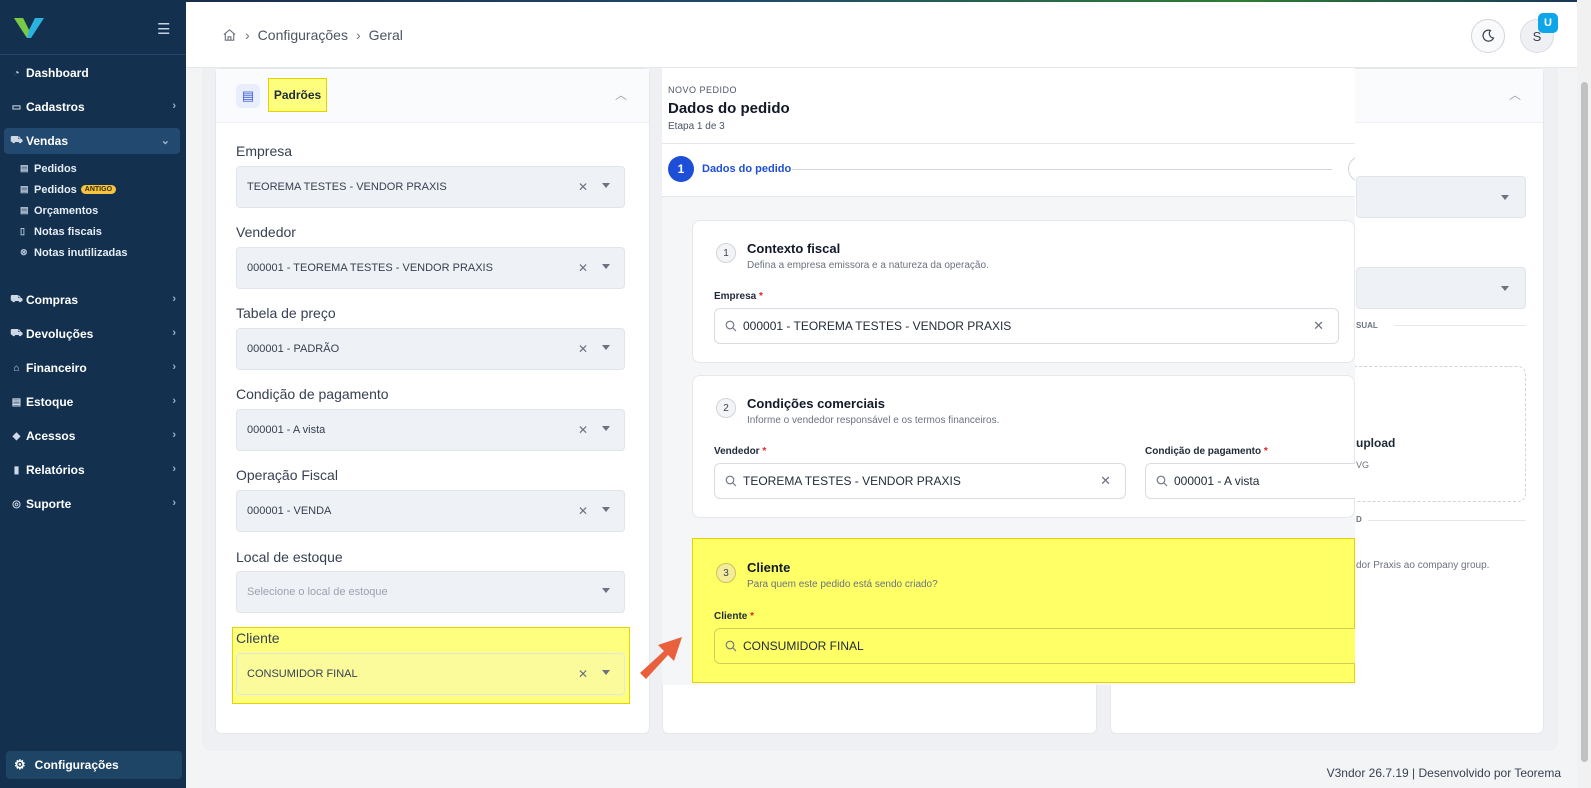 This screenshot has height=788, width=1591. What do you see at coordinates (430, 592) in the screenshot?
I see `local-estoque-select: Selecione o local de estoque` at bounding box center [430, 592].